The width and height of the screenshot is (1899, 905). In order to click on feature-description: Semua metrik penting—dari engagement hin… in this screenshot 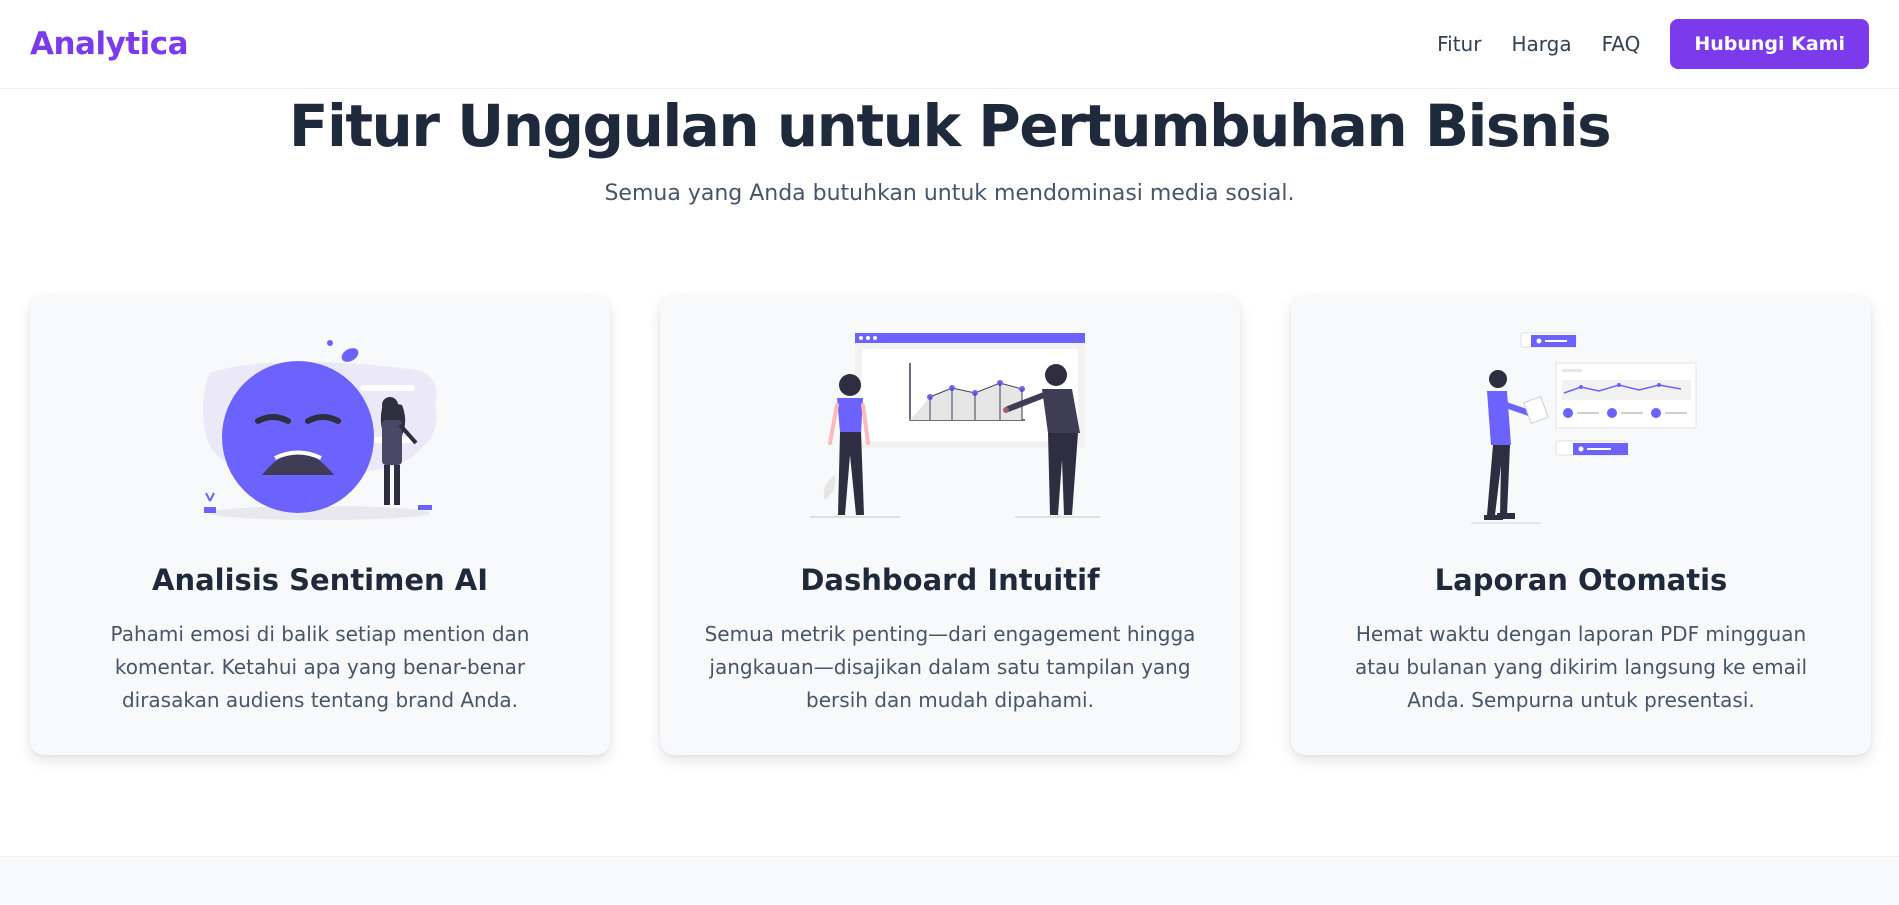, I will do `click(950, 667)`.